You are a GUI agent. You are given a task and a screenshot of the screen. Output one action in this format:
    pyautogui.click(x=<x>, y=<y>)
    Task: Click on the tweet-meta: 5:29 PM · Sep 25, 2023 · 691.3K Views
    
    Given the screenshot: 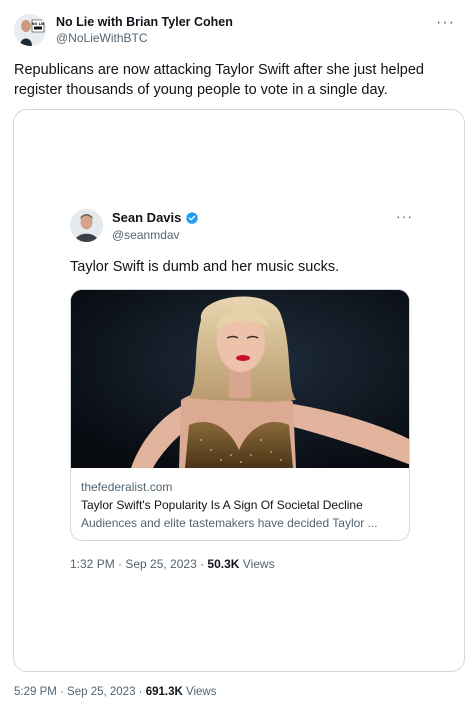 What is the action you would take?
    pyautogui.click(x=115, y=692)
    